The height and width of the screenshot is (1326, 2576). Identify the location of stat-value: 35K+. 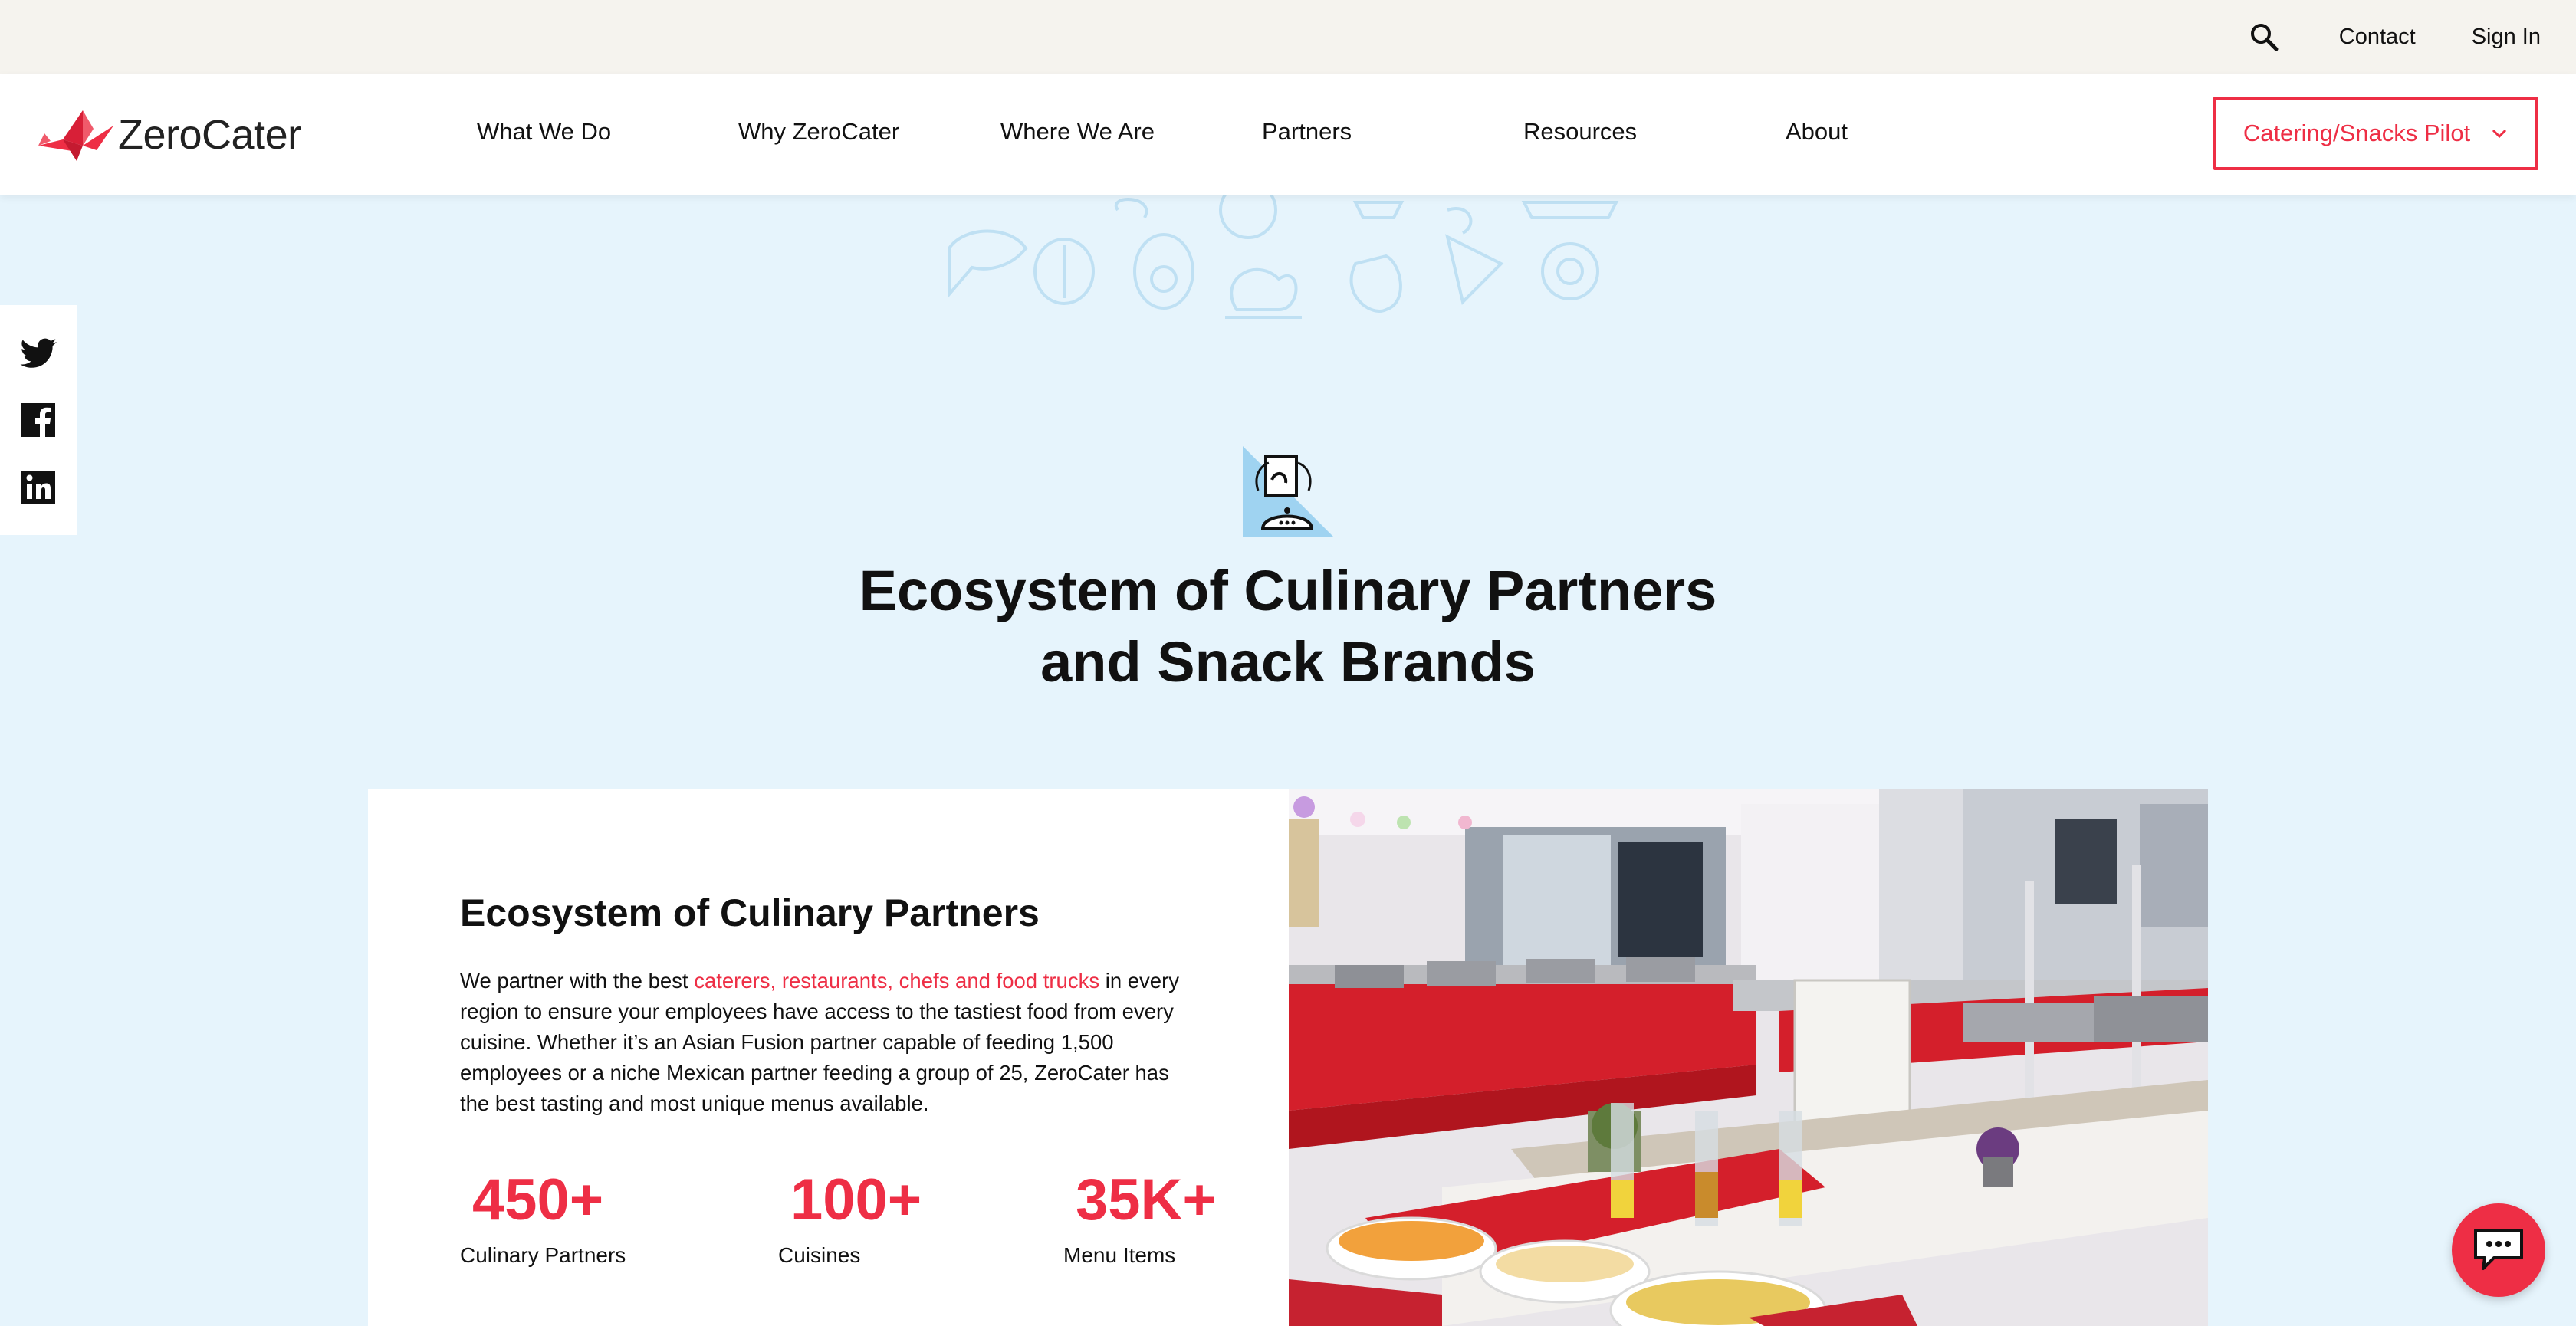
(1147, 1199).